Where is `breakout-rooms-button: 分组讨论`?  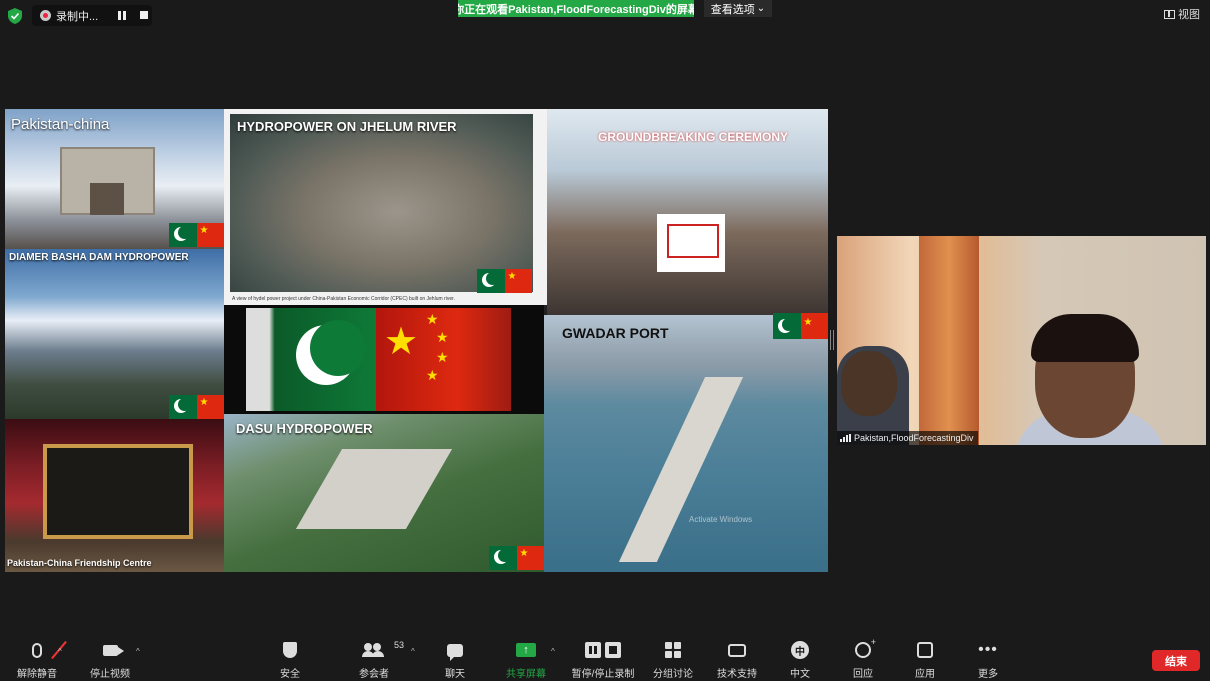
breakout-rooms-button: 分组讨论 is located at coordinates (673, 659).